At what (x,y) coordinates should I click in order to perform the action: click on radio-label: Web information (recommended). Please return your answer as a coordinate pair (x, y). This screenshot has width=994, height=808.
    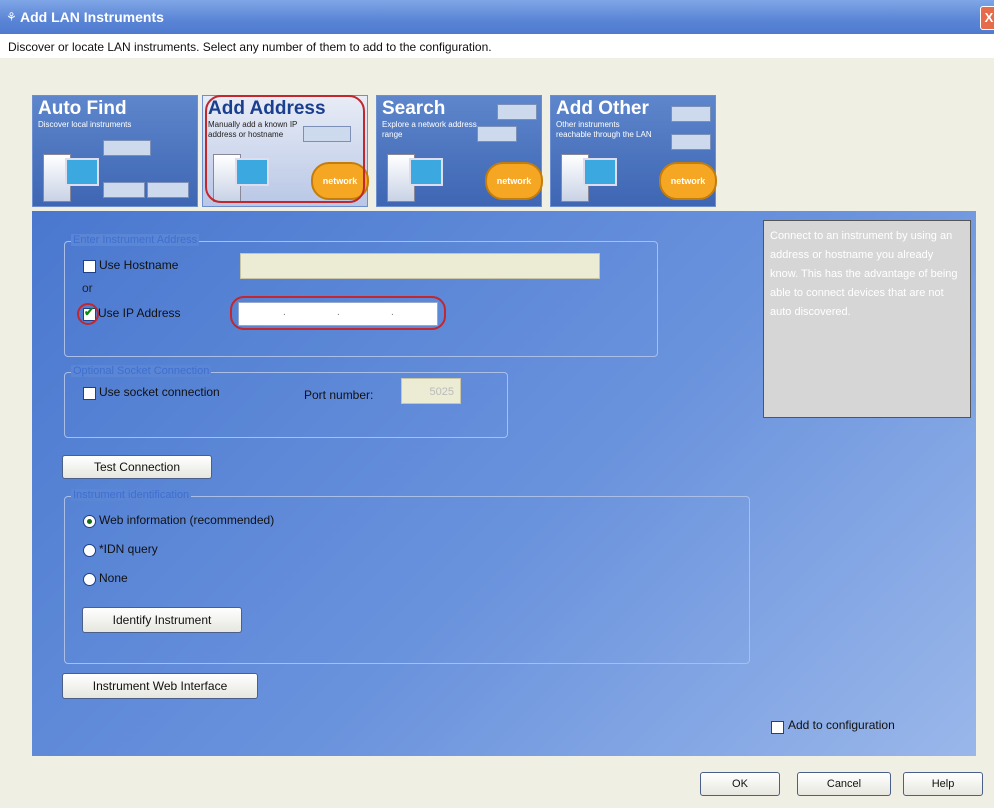
    Looking at the image, I should click on (187, 520).